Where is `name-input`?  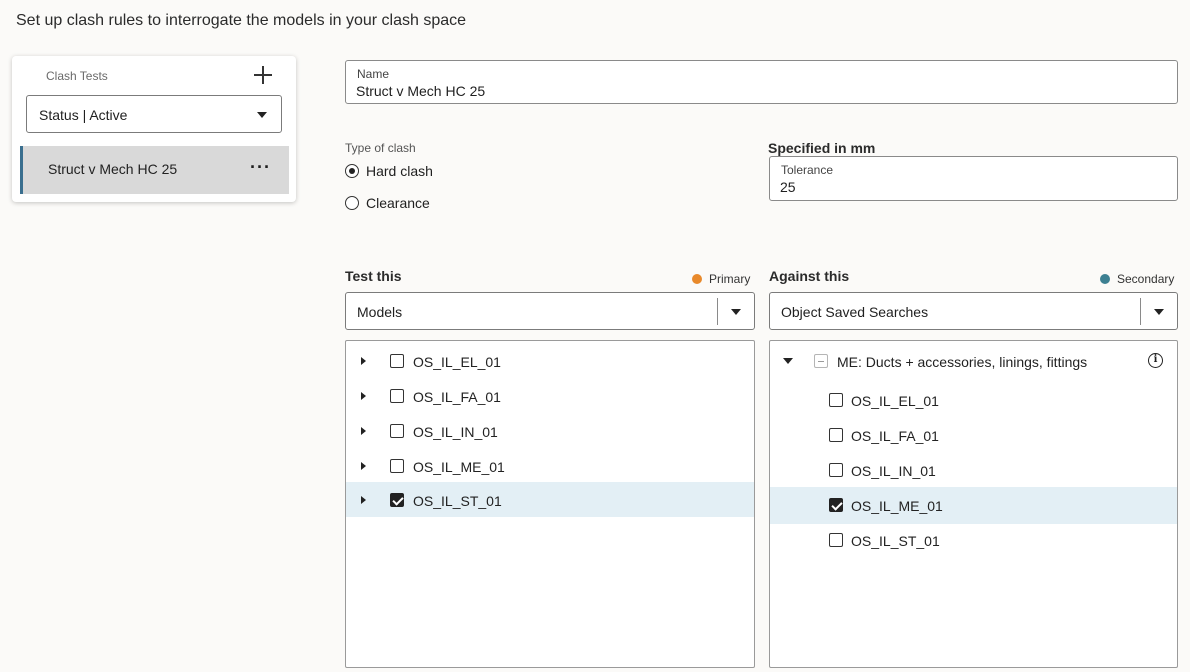 name-input is located at coordinates (761, 91).